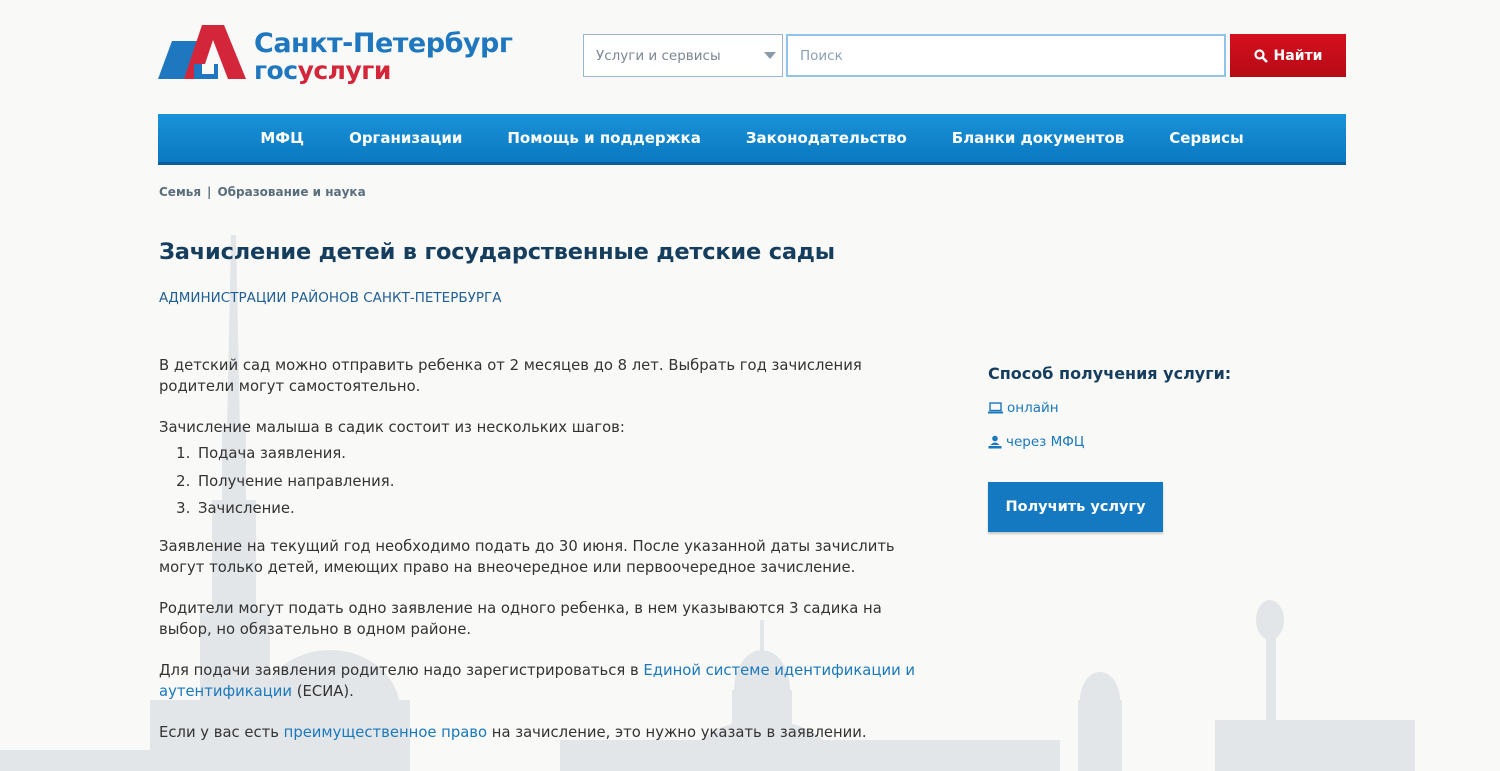 The width and height of the screenshot is (1500, 771). I want to click on nav-item-services: Сервисы, so click(1206, 138).